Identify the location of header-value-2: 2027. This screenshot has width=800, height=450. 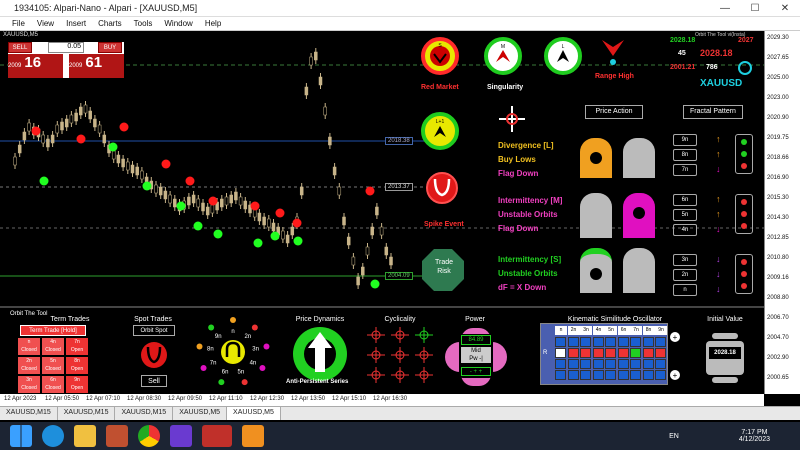
(746, 40).